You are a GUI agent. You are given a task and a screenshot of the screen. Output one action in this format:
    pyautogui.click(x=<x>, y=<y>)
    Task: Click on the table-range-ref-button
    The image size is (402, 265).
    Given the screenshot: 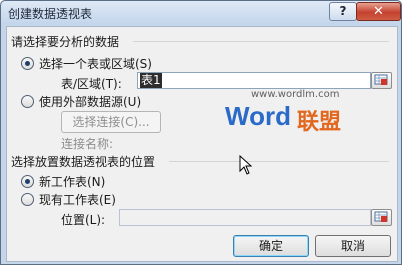 What is the action you would take?
    pyautogui.click(x=381, y=80)
    